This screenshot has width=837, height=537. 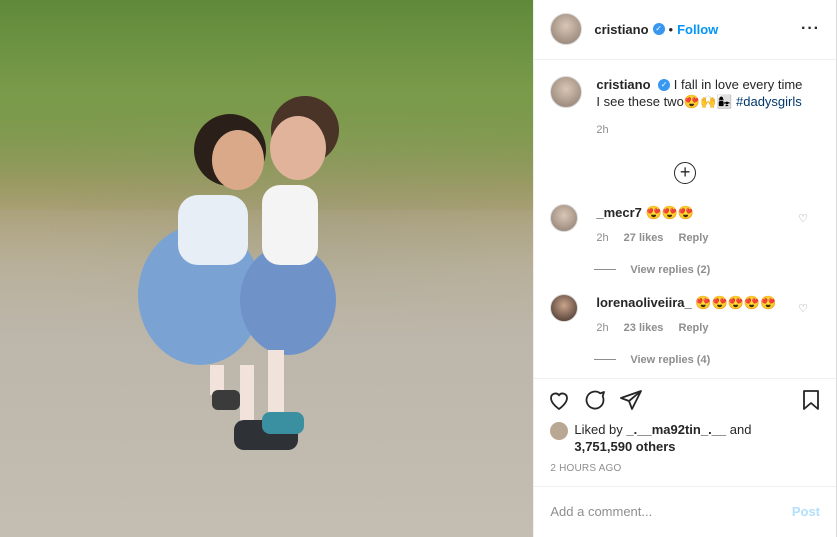 I want to click on view-replies-label: View replies (2), so click(x=670, y=269).